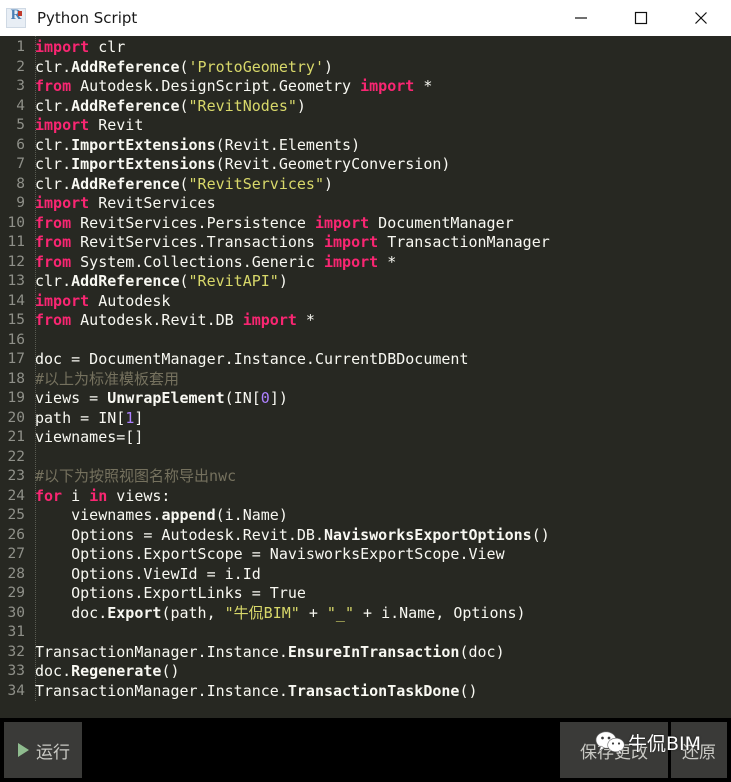  I want to click on code-line: 4 clr.AddReference("RevitNodes"), so click(365, 107).